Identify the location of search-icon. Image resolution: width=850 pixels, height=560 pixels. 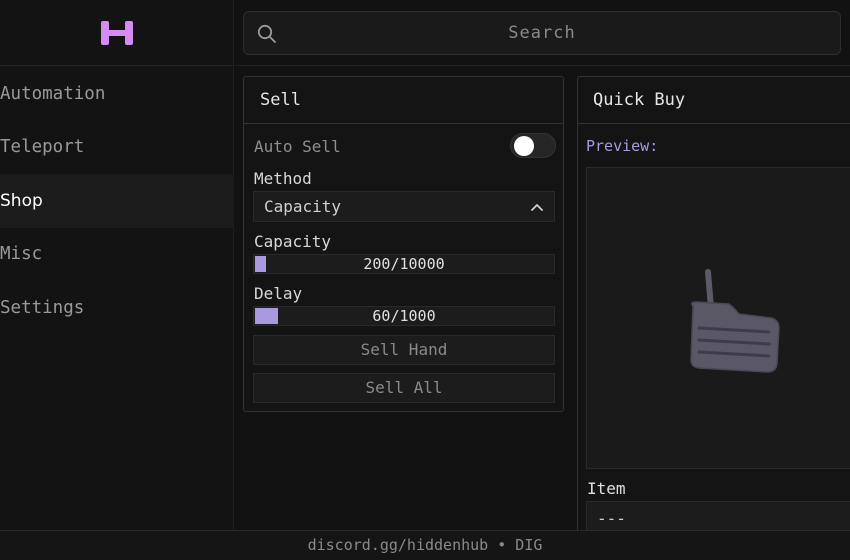
(266, 33).